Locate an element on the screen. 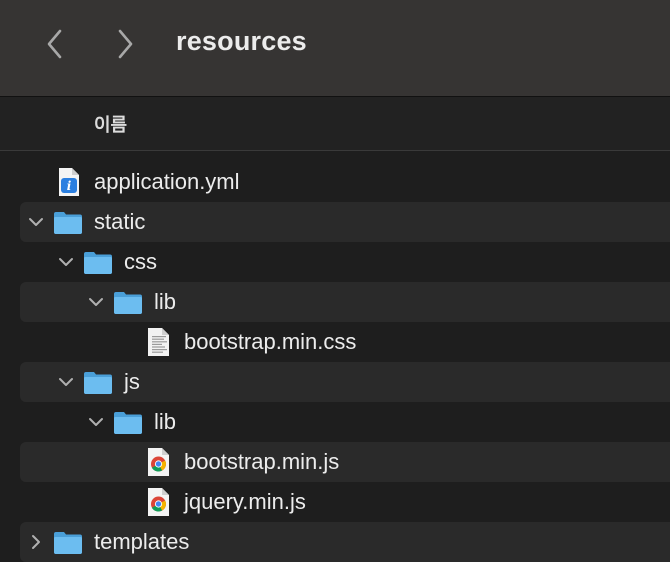  folder-row: js is located at coordinates (345, 382).